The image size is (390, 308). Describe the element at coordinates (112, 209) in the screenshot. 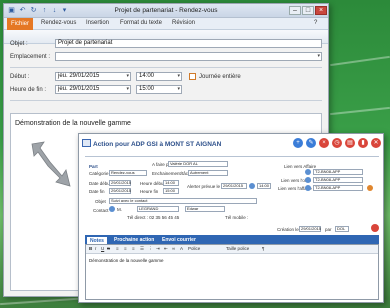

I see `contact-icon` at that location.